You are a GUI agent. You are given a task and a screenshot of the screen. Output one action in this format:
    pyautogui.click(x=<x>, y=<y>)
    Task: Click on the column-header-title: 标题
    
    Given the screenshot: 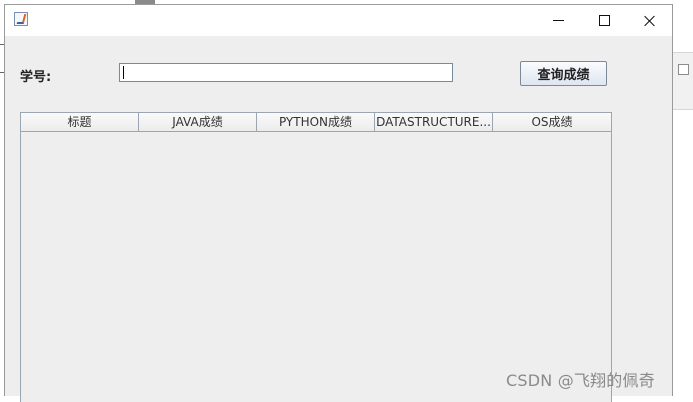 What is the action you would take?
    pyautogui.click(x=80, y=122)
    